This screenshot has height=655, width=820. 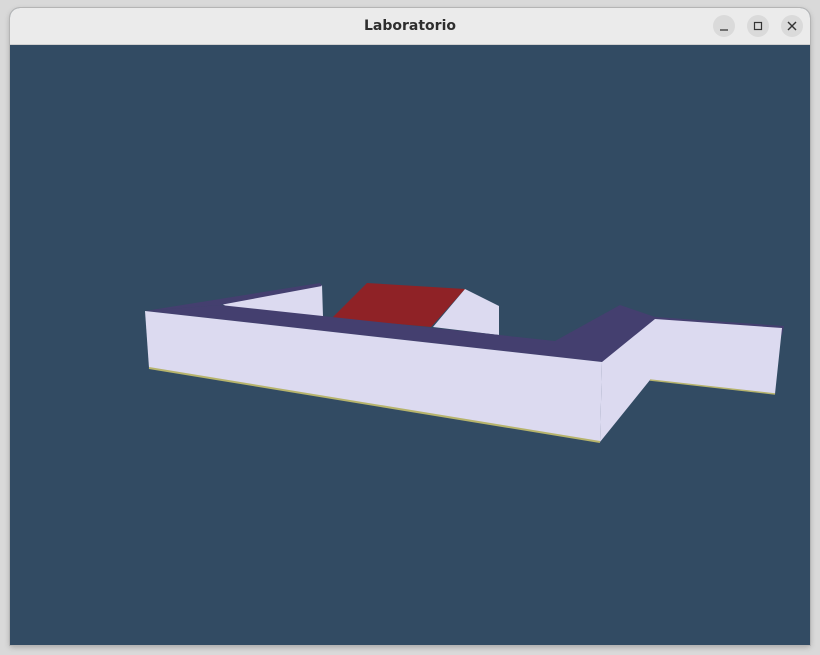 I want to click on minimize-icon, so click(x=724, y=30).